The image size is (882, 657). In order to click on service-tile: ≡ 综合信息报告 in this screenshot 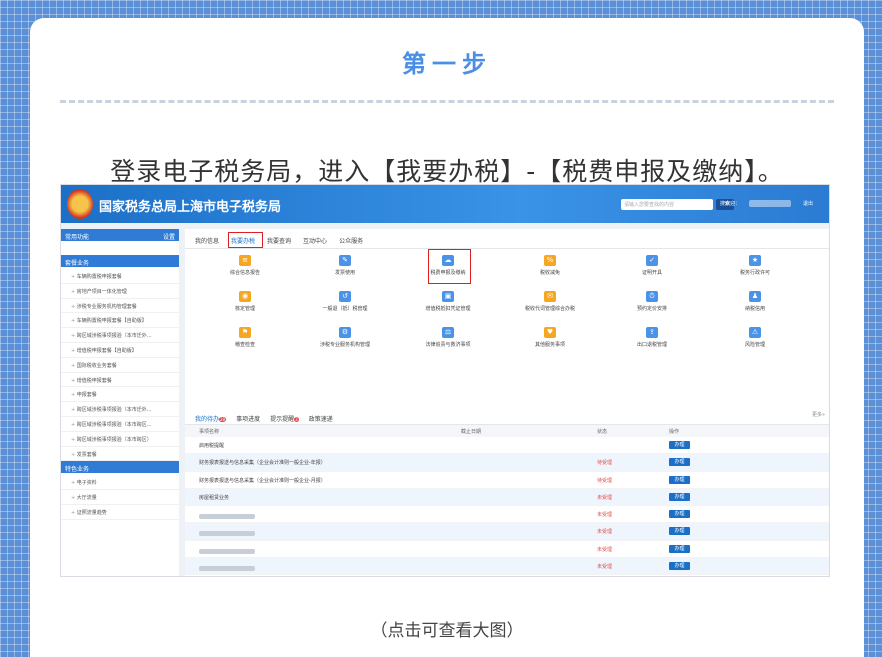, I will do `click(245, 265)`.